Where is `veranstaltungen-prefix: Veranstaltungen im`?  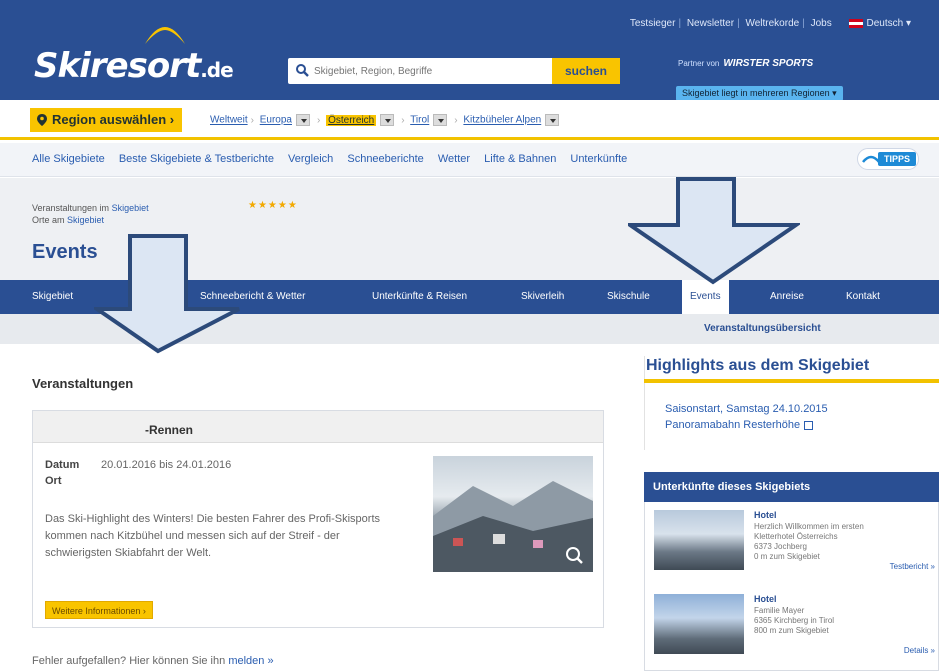 veranstaltungen-prefix: Veranstaltungen im is located at coordinates (71, 208).